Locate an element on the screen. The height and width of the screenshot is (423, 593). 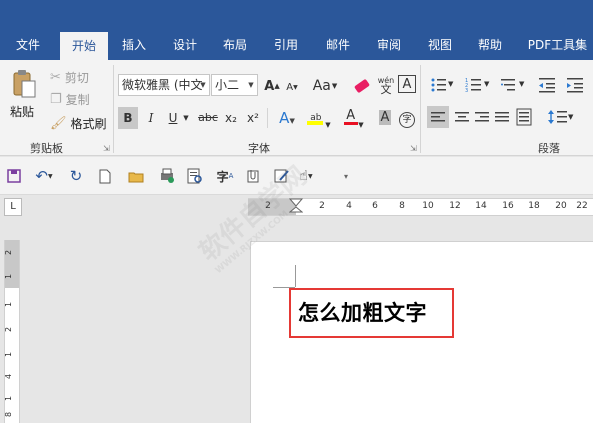
ruler-number: 10 is located at coordinates (428, 206).